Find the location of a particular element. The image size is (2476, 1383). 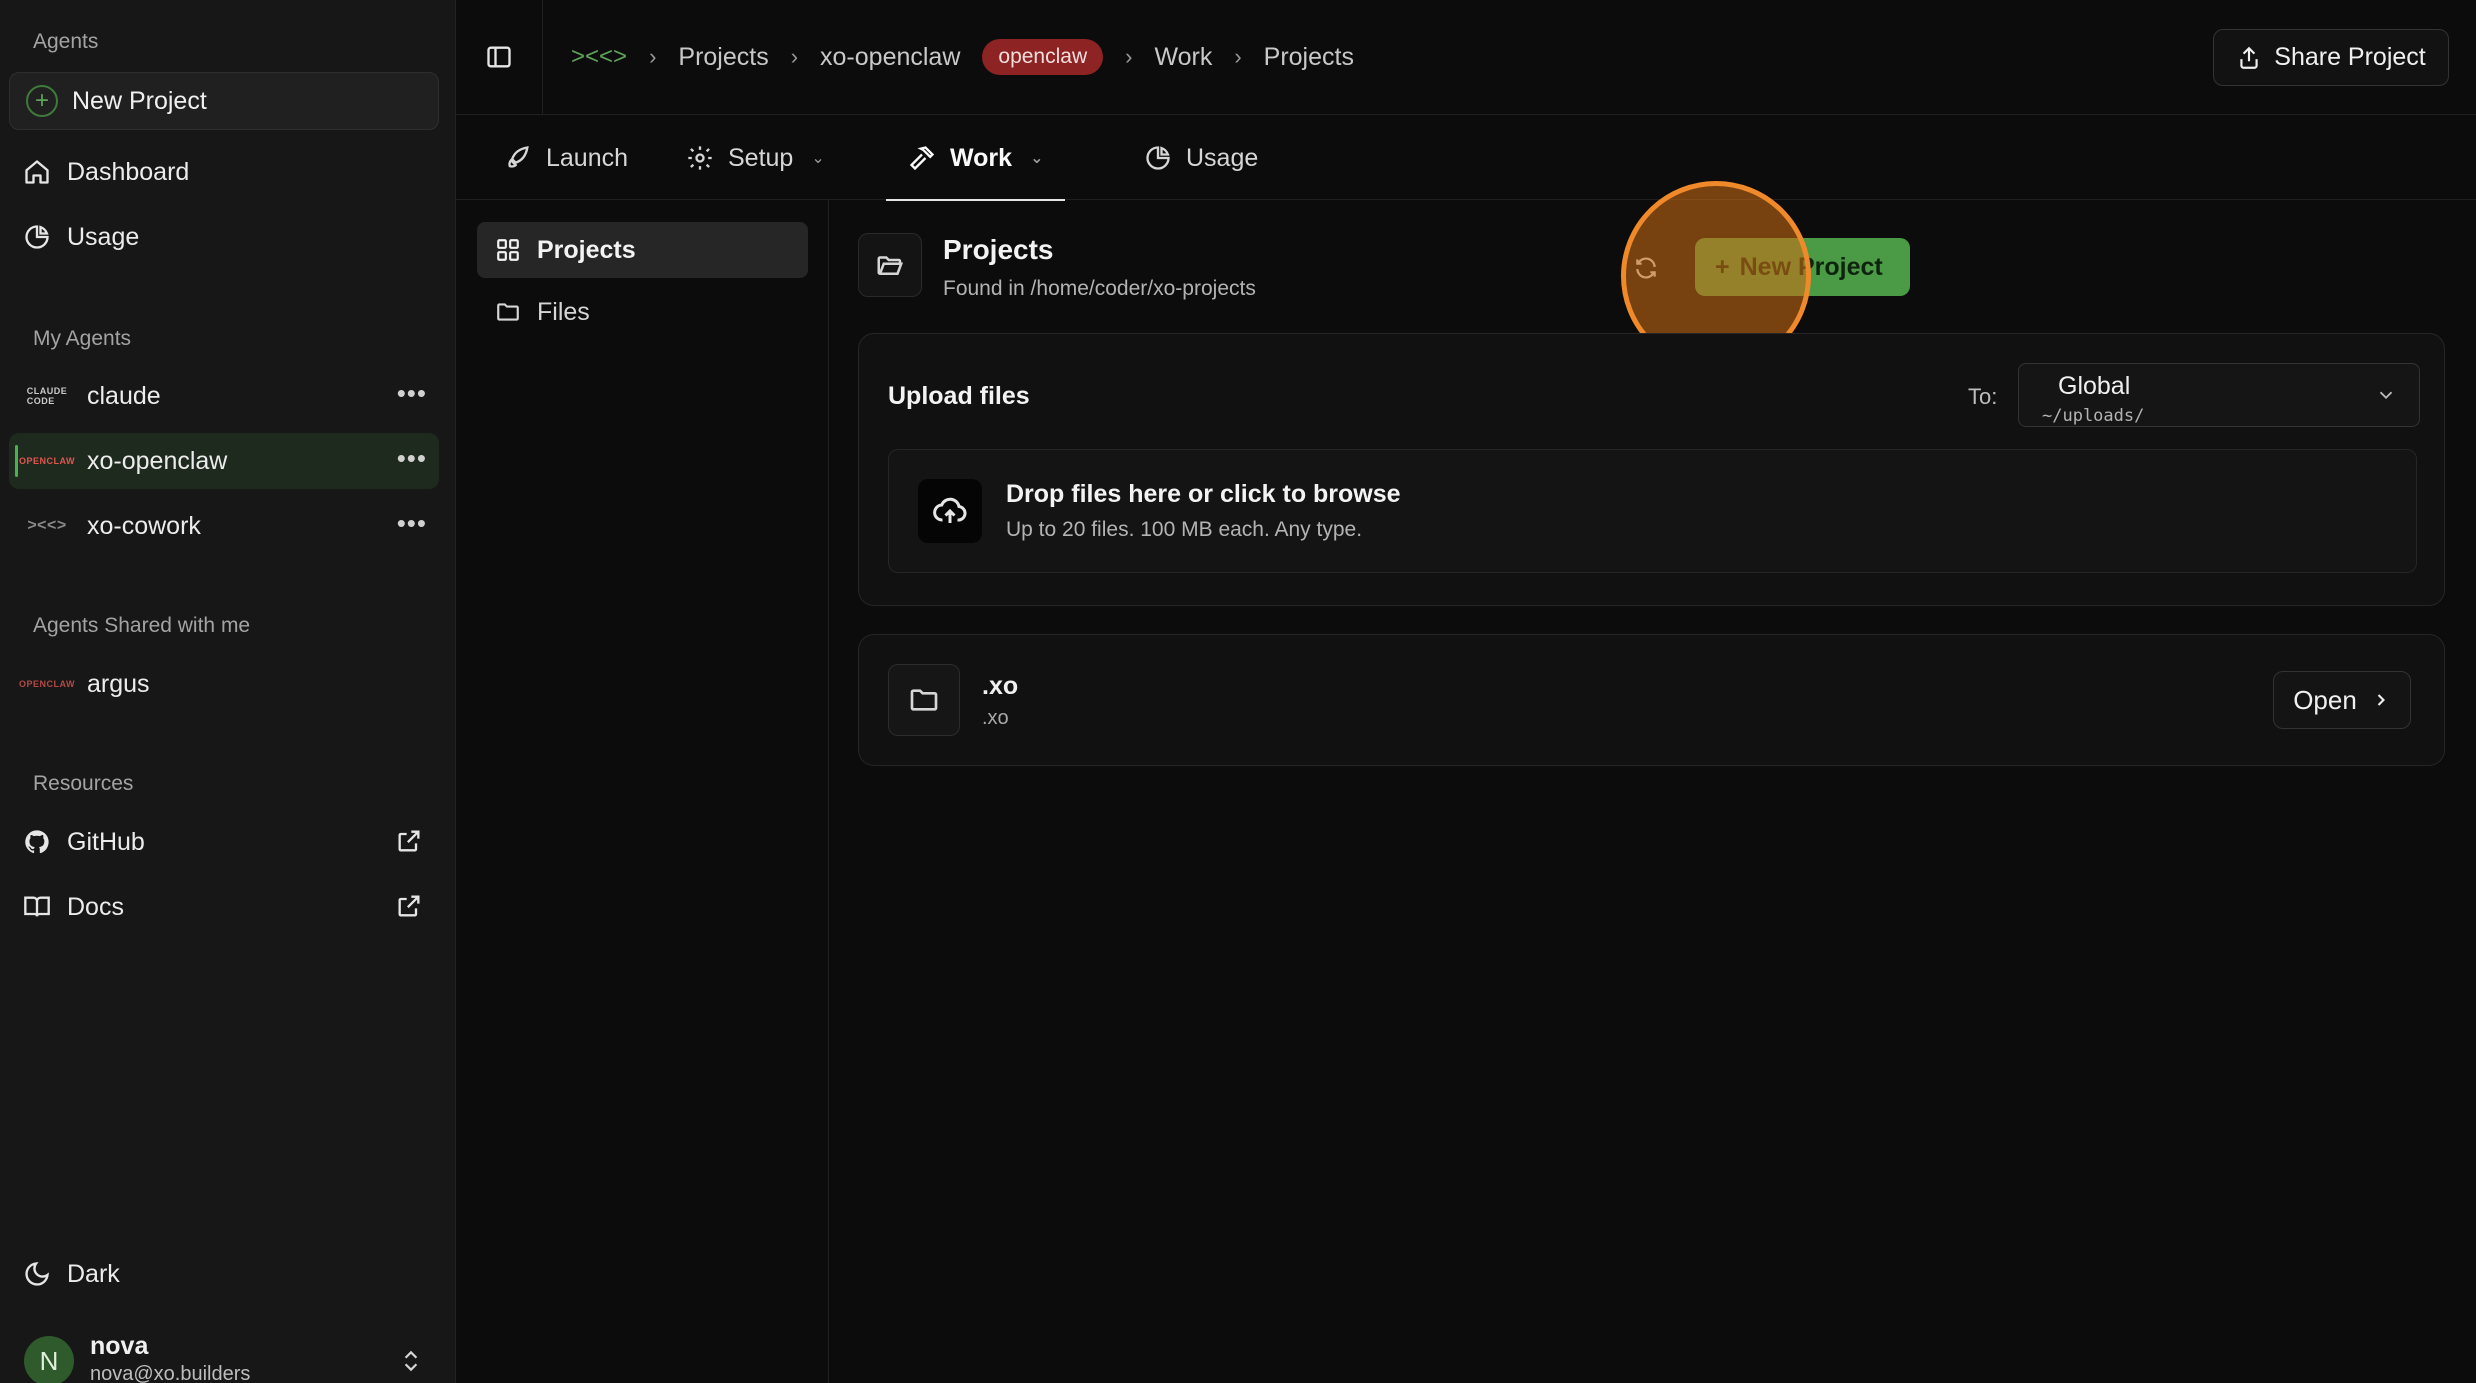

chevron-down-icon is located at coordinates (2386, 395).